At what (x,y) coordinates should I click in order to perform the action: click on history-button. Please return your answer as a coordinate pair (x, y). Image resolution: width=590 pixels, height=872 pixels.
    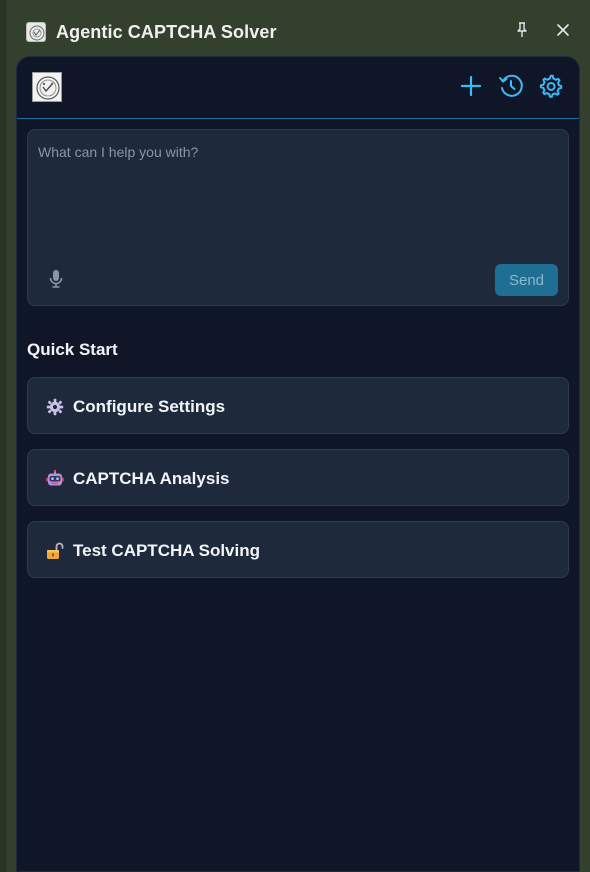
    Looking at the image, I should click on (511, 88).